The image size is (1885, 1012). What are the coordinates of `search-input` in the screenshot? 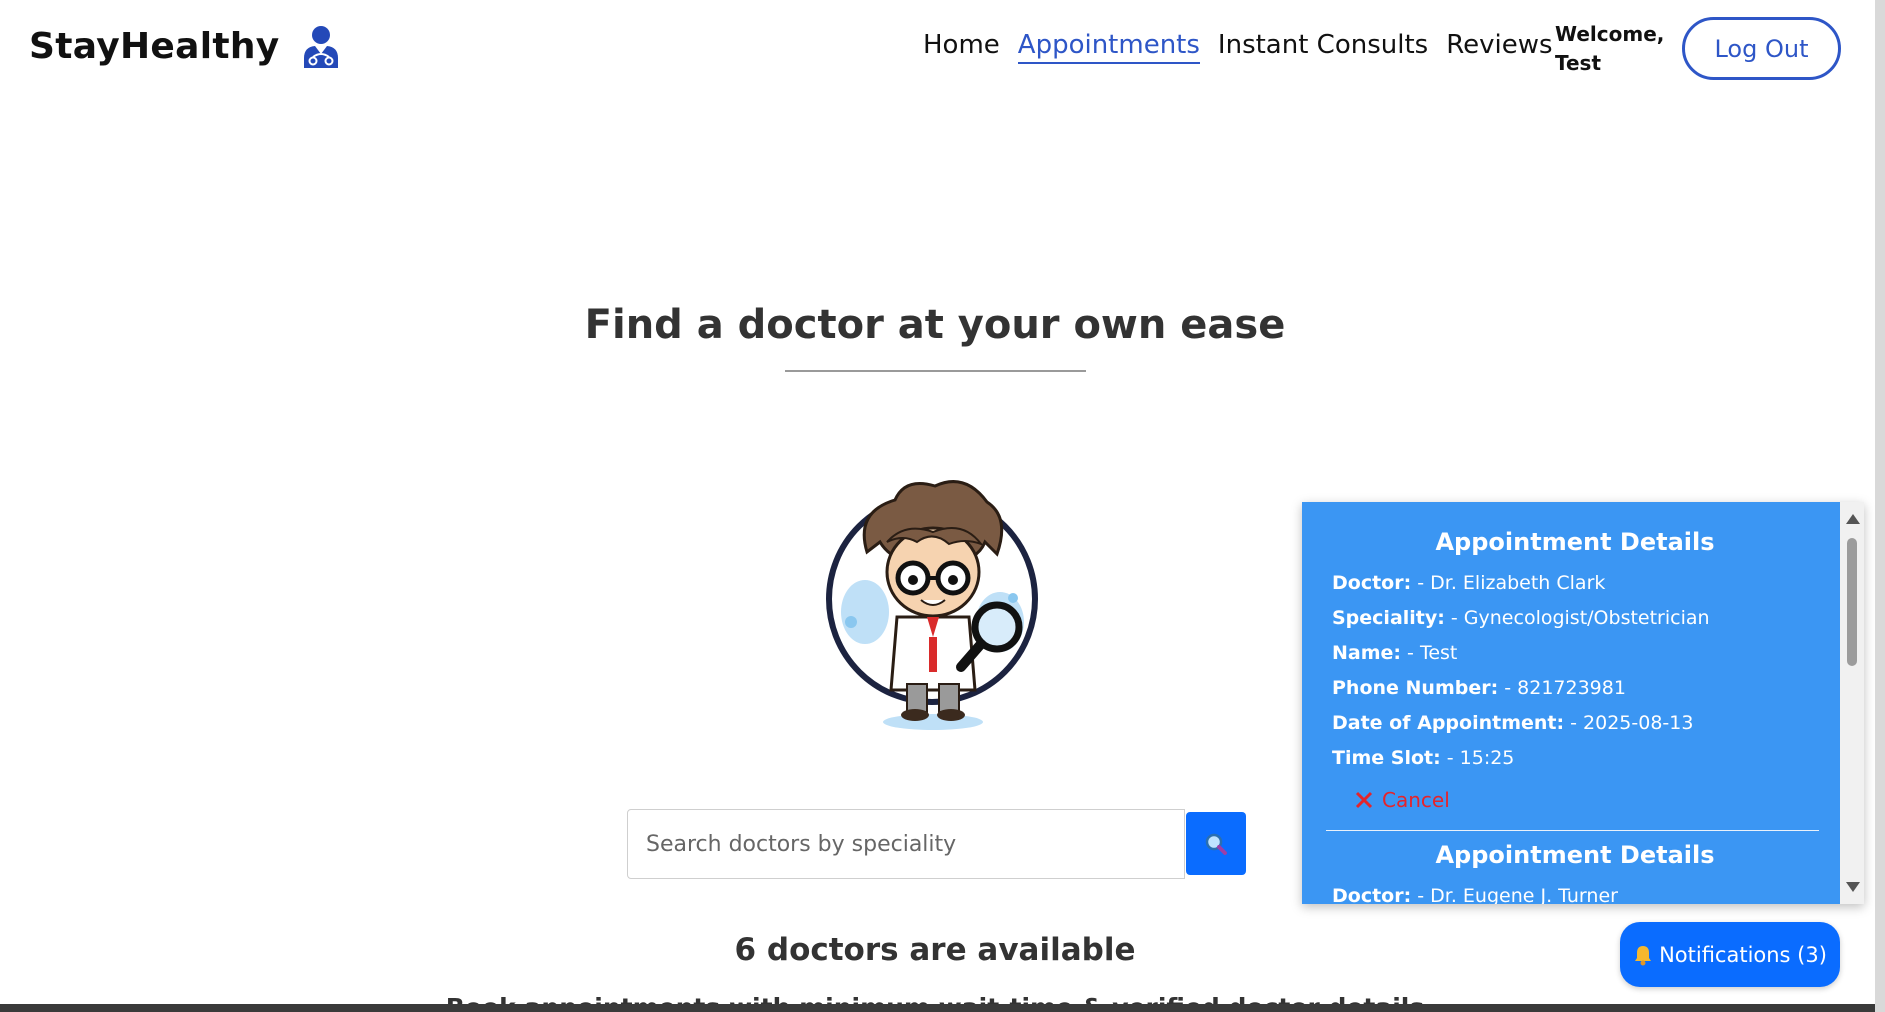 It's located at (906, 844).